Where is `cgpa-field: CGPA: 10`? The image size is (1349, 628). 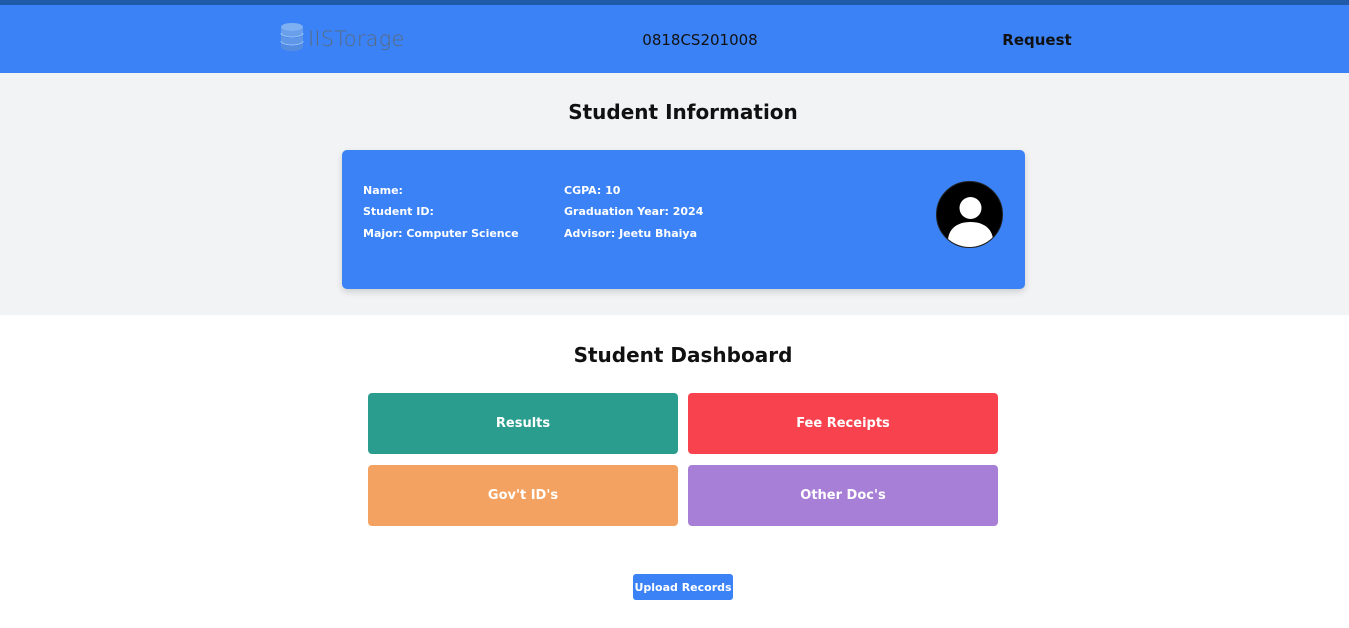 cgpa-field: CGPA: 10 is located at coordinates (592, 190).